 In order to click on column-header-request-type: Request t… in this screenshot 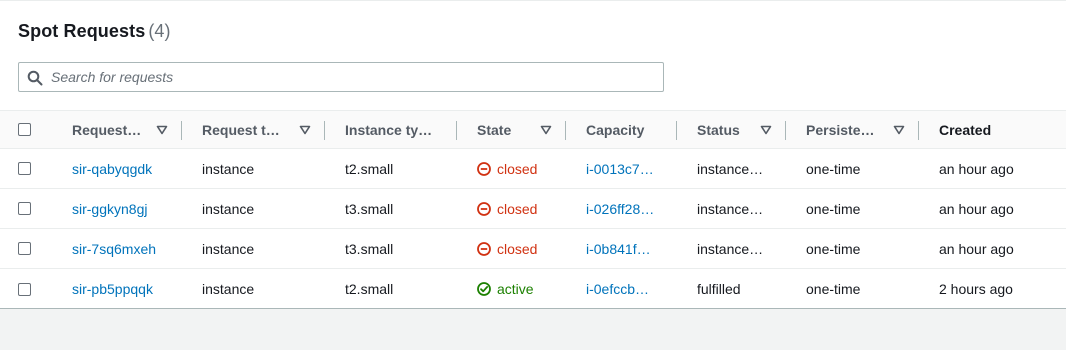, I will do `click(247, 129)`.